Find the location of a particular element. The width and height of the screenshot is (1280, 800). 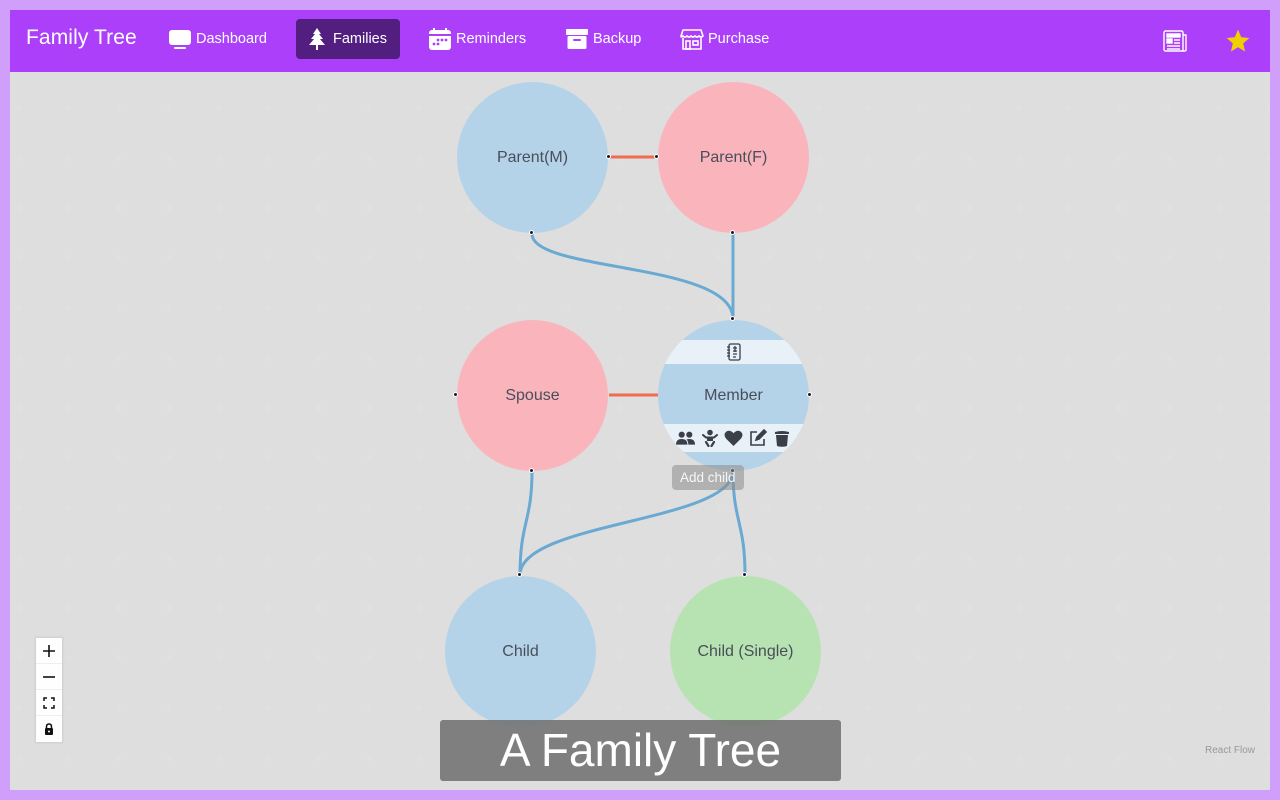

member-top-toolbar is located at coordinates (733, 352).